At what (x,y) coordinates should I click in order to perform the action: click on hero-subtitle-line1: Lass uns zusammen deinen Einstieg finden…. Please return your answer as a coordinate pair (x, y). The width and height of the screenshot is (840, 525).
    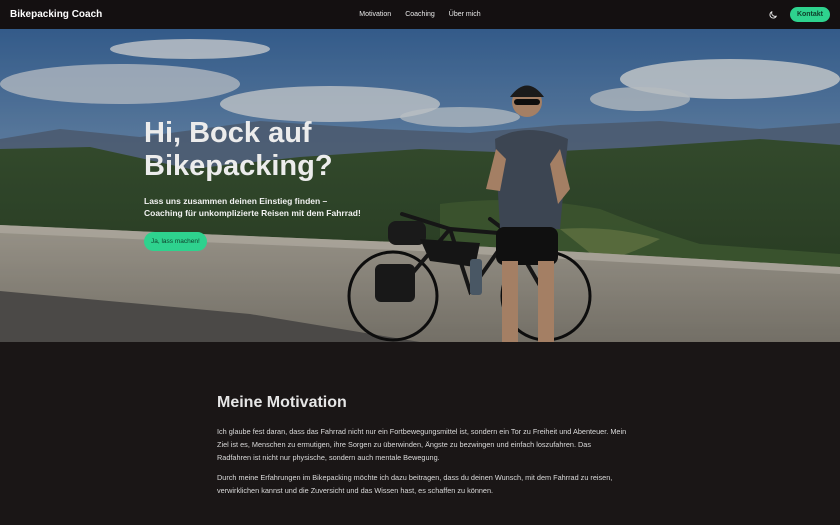
    Looking at the image, I should click on (236, 201).